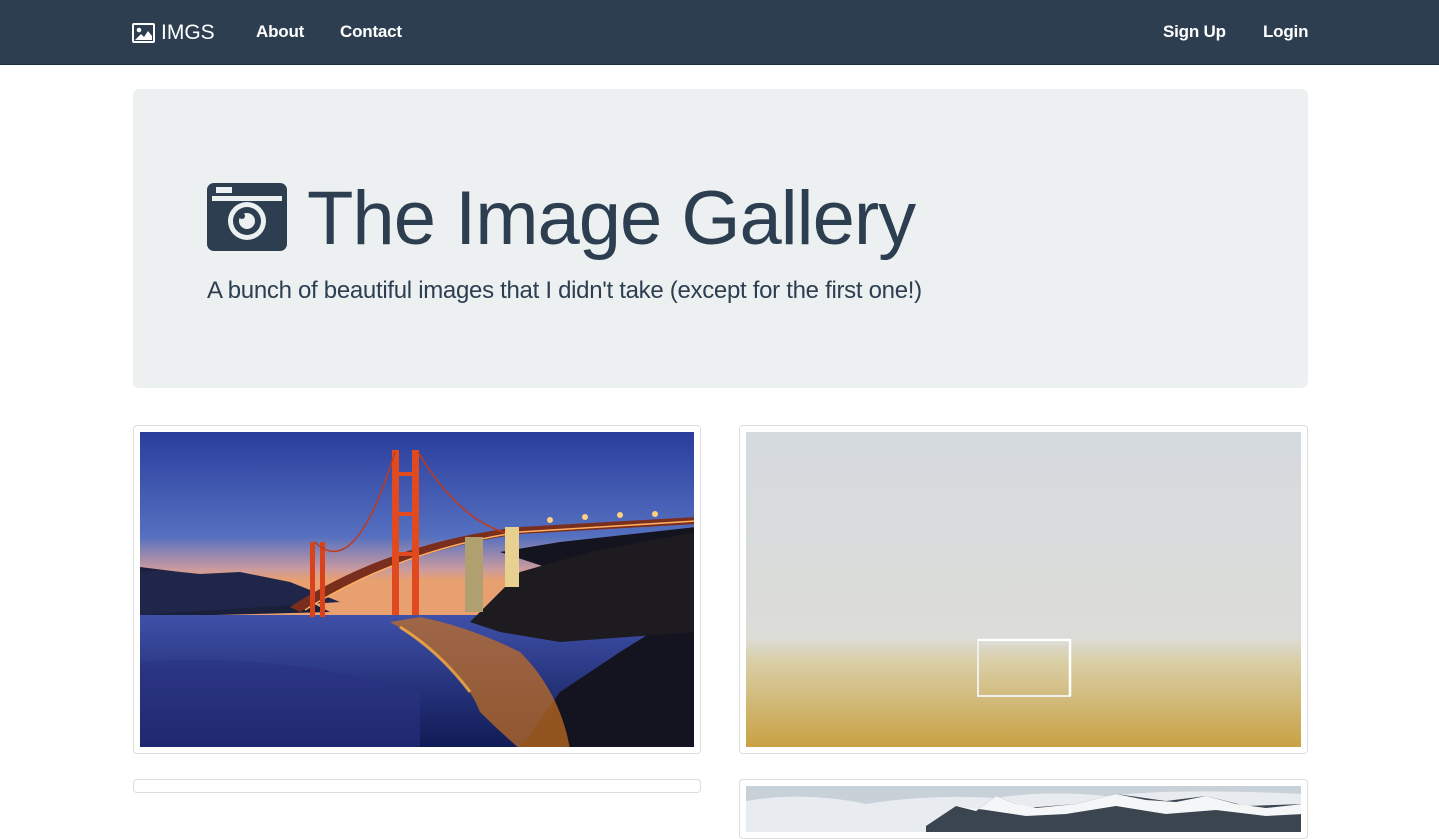 The image size is (1439, 839). I want to click on nav-contact-link: Contact, so click(371, 32).